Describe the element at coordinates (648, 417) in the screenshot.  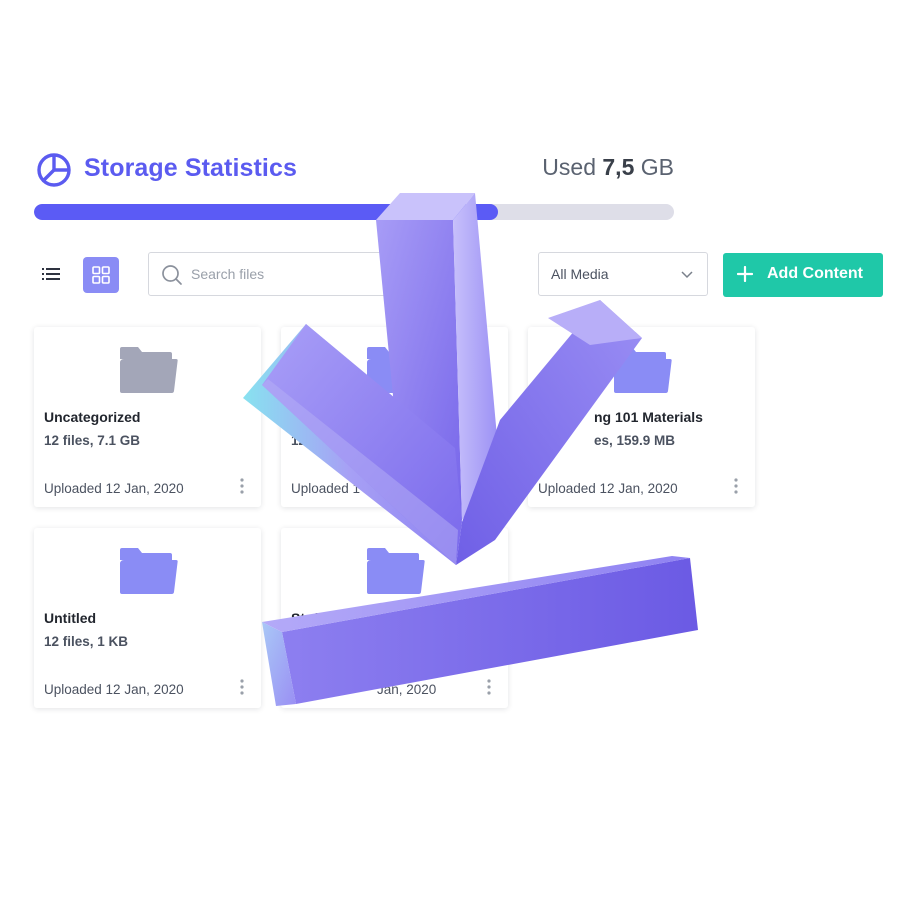
I see `folder-name: ng 101 Materials` at that location.